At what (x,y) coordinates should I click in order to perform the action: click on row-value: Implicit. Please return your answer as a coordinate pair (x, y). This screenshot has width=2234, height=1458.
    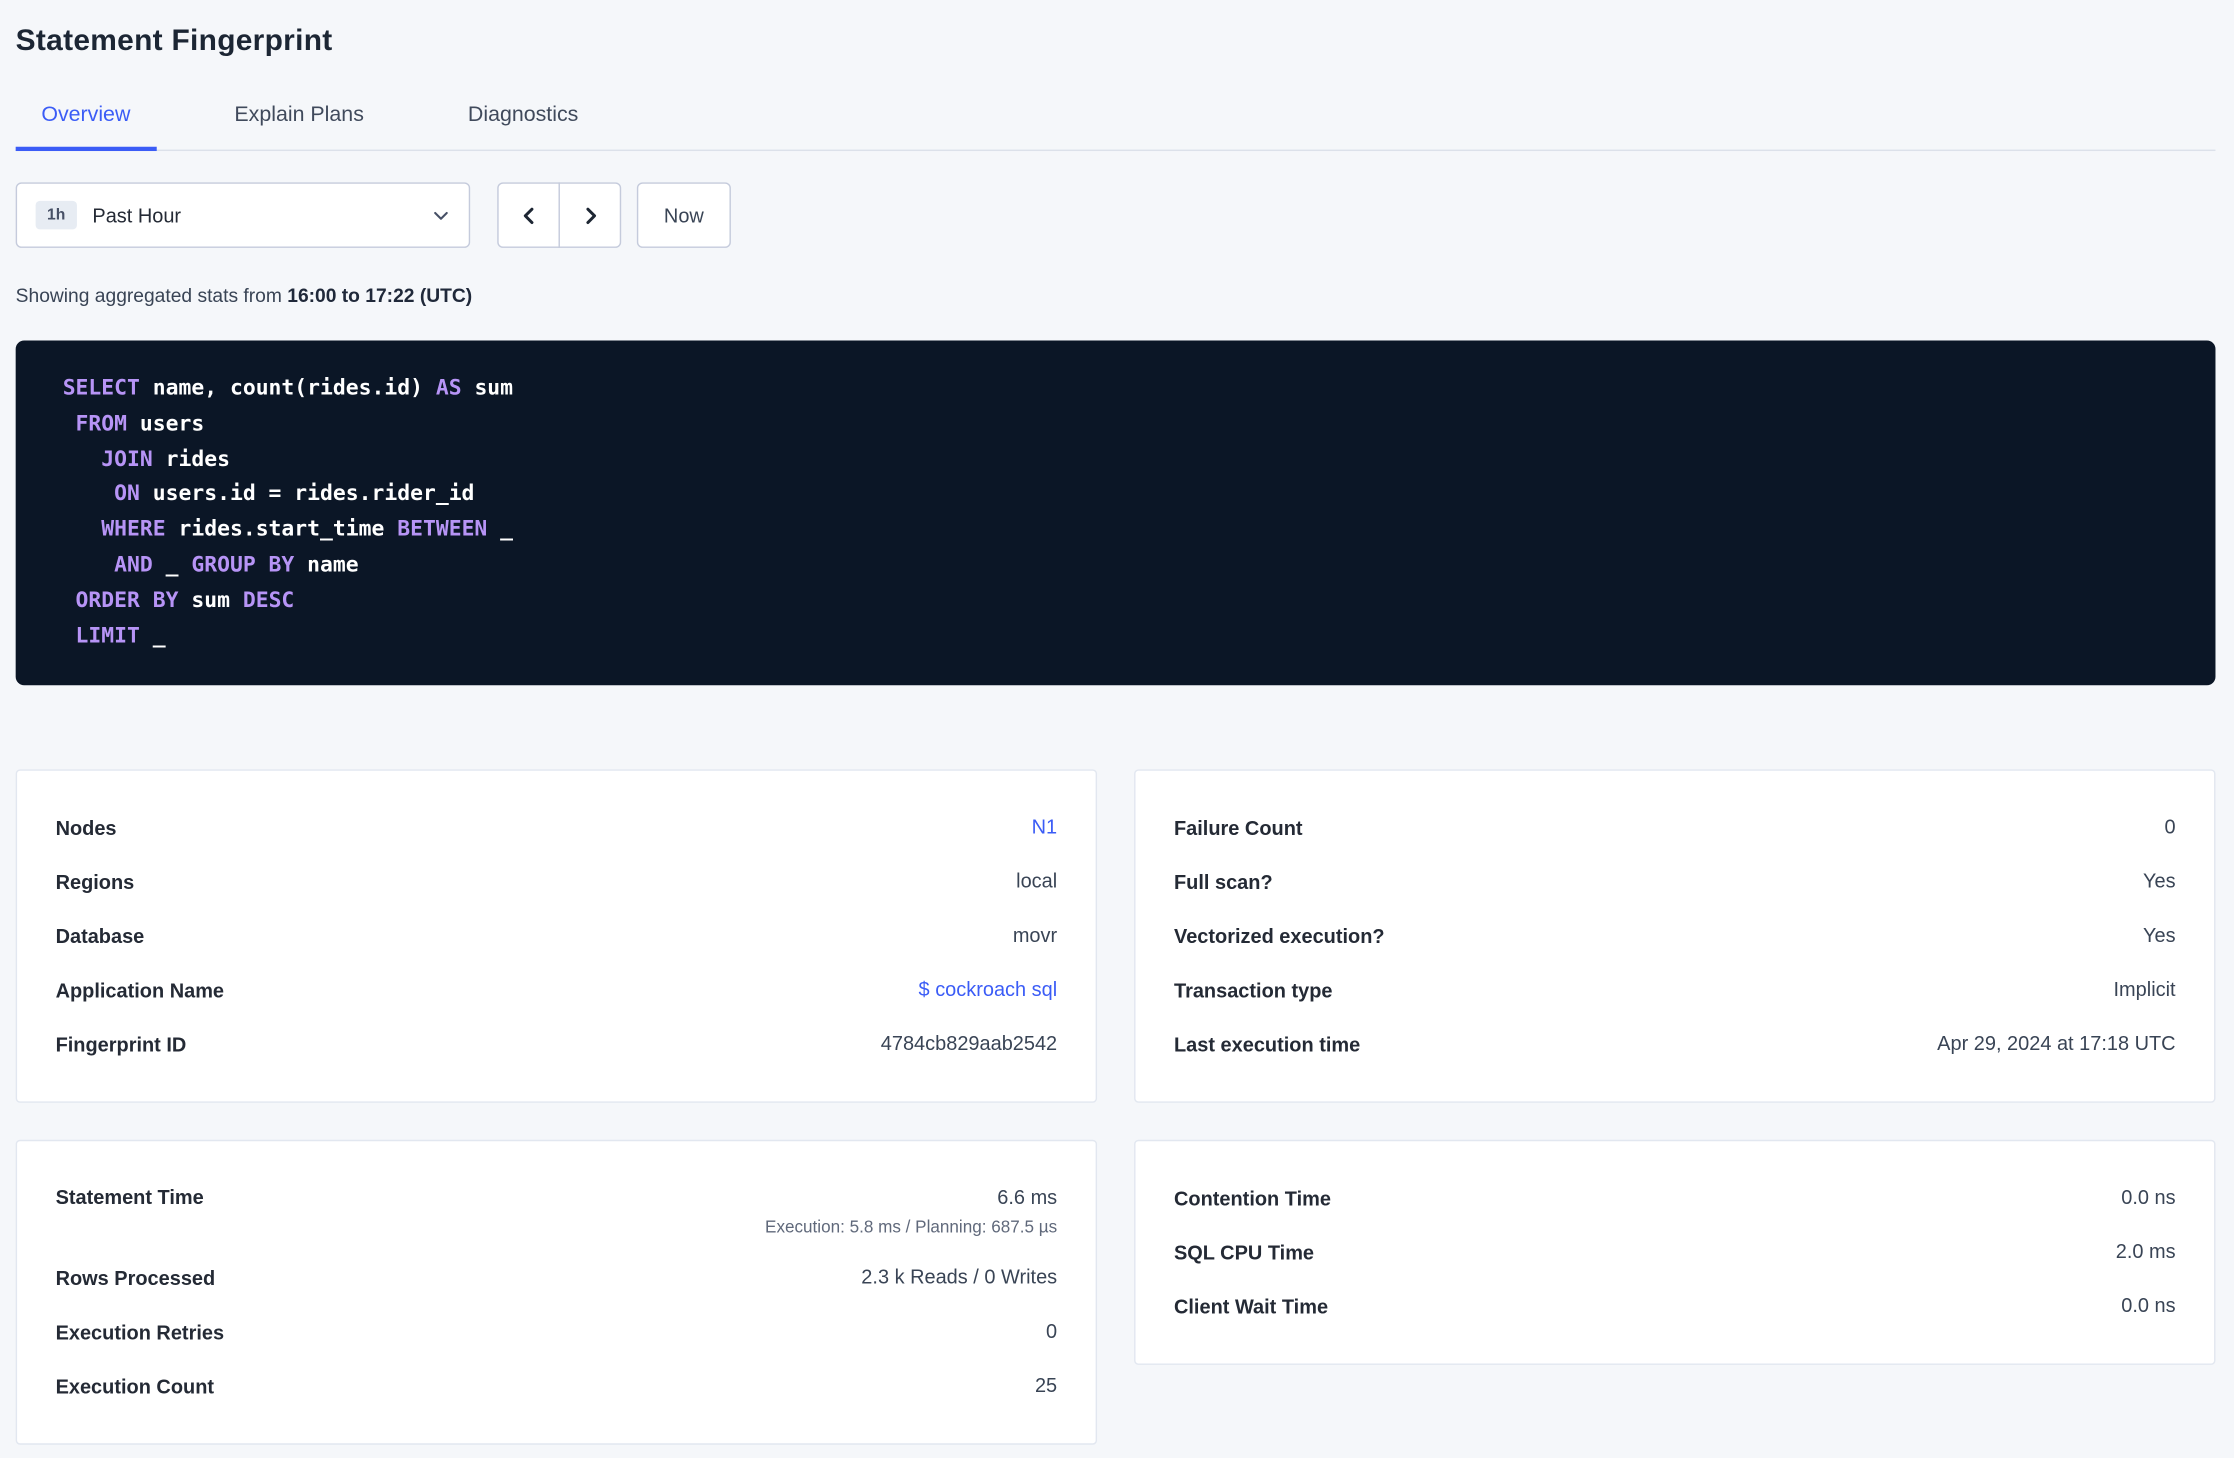
    Looking at the image, I should click on (2144, 989).